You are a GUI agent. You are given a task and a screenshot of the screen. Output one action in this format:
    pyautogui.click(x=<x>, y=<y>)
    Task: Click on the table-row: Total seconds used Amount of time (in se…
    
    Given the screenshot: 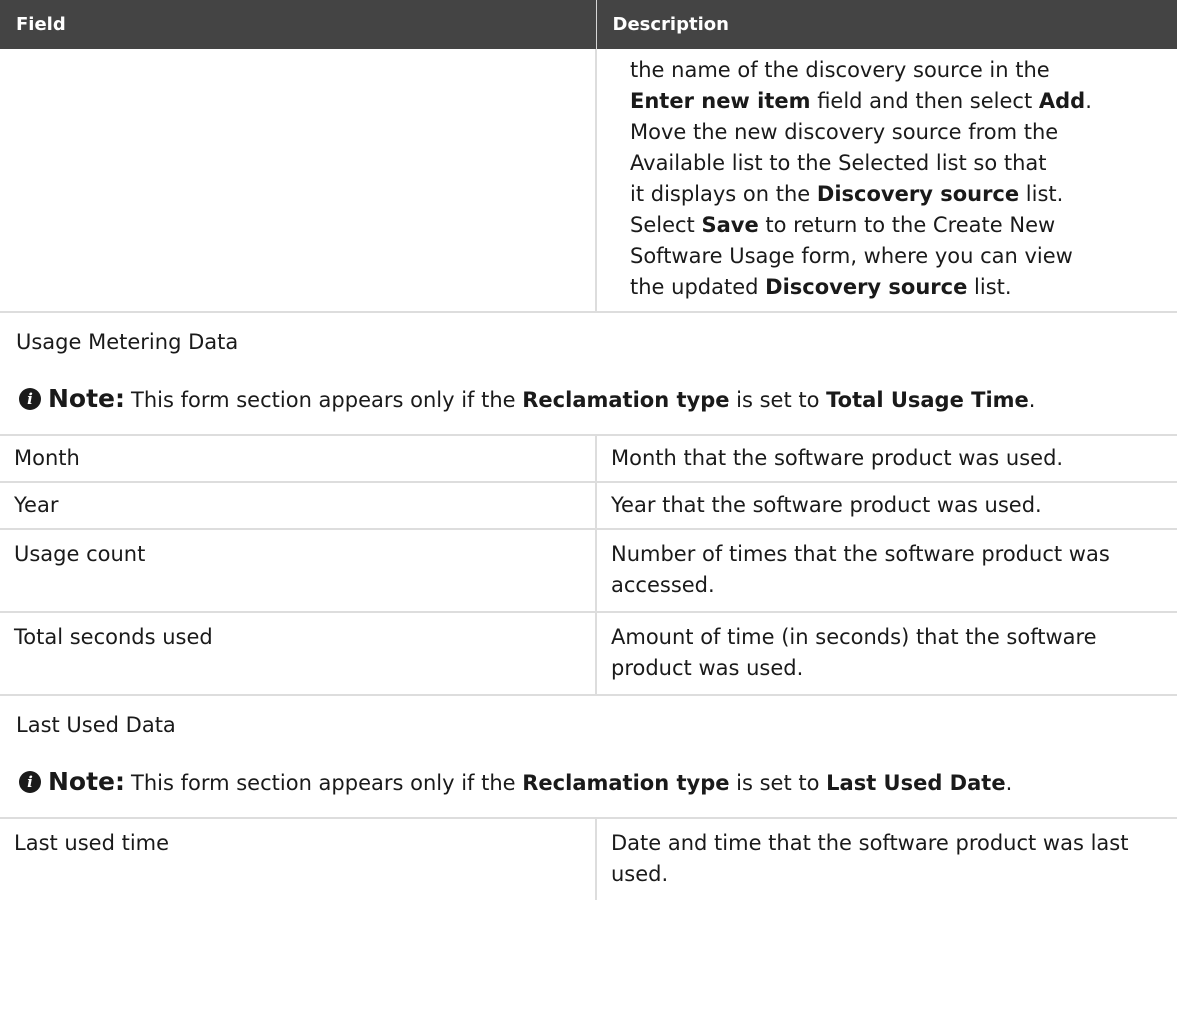 What is the action you would take?
    pyautogui.click(x=588, y=653)
    